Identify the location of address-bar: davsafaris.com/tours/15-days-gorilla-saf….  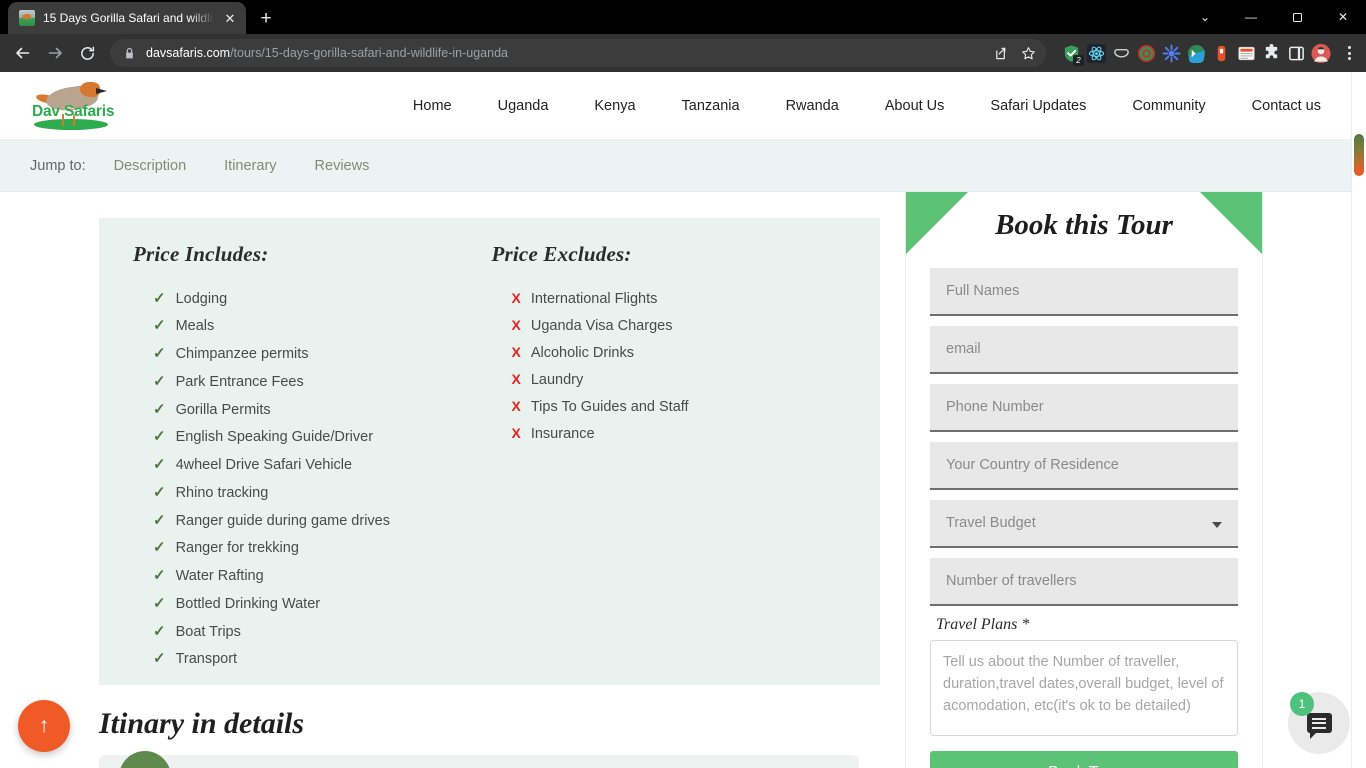
(578, 53).